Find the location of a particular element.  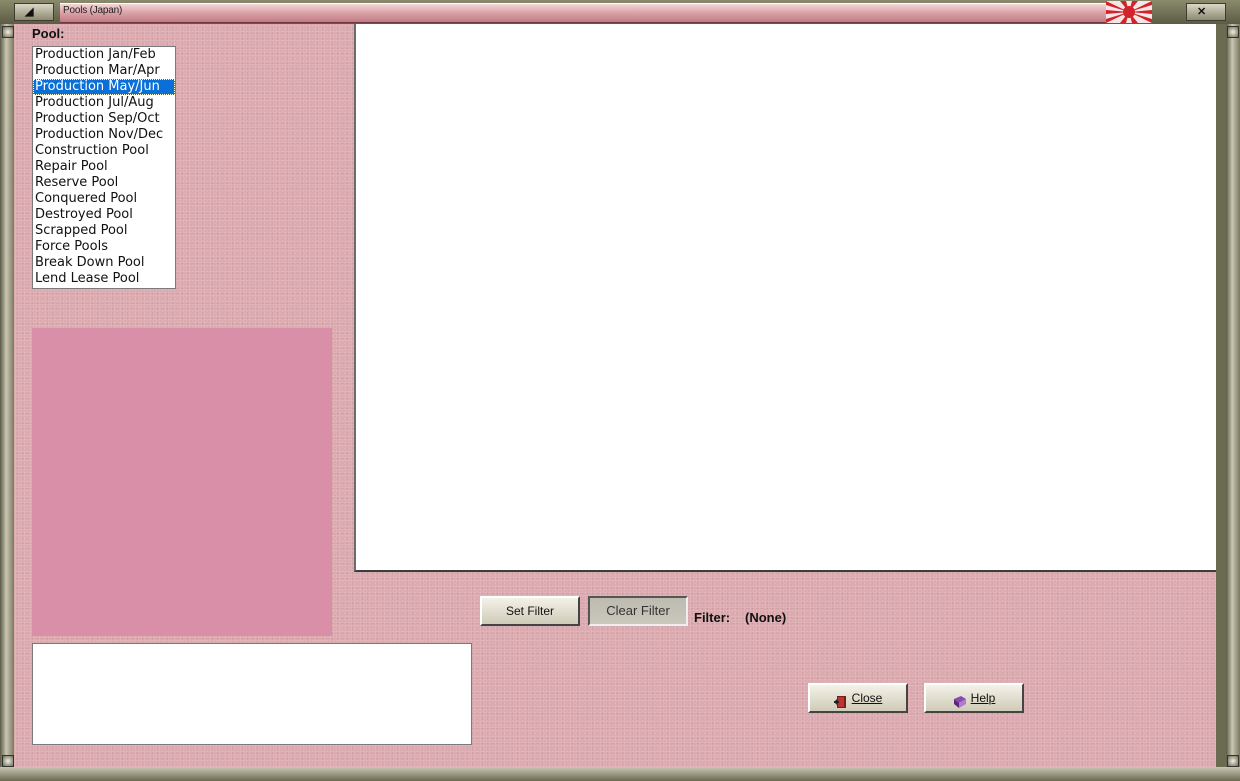

window-title: Pools (Japan) is located at coordinates (93, 10).